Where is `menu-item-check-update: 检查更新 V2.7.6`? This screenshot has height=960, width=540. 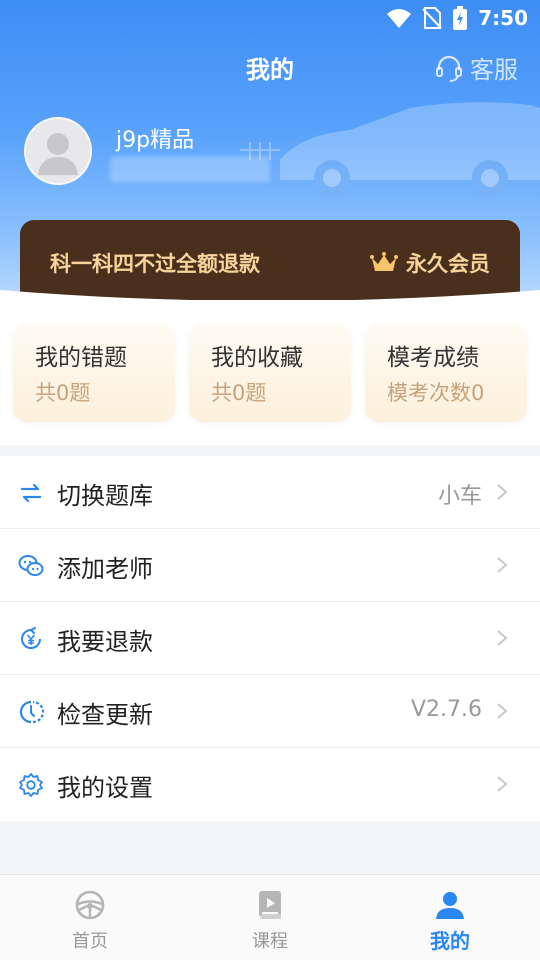
menu-item-check-update: 检查更新 V2.7.6 is located at coordinates (270, 711).